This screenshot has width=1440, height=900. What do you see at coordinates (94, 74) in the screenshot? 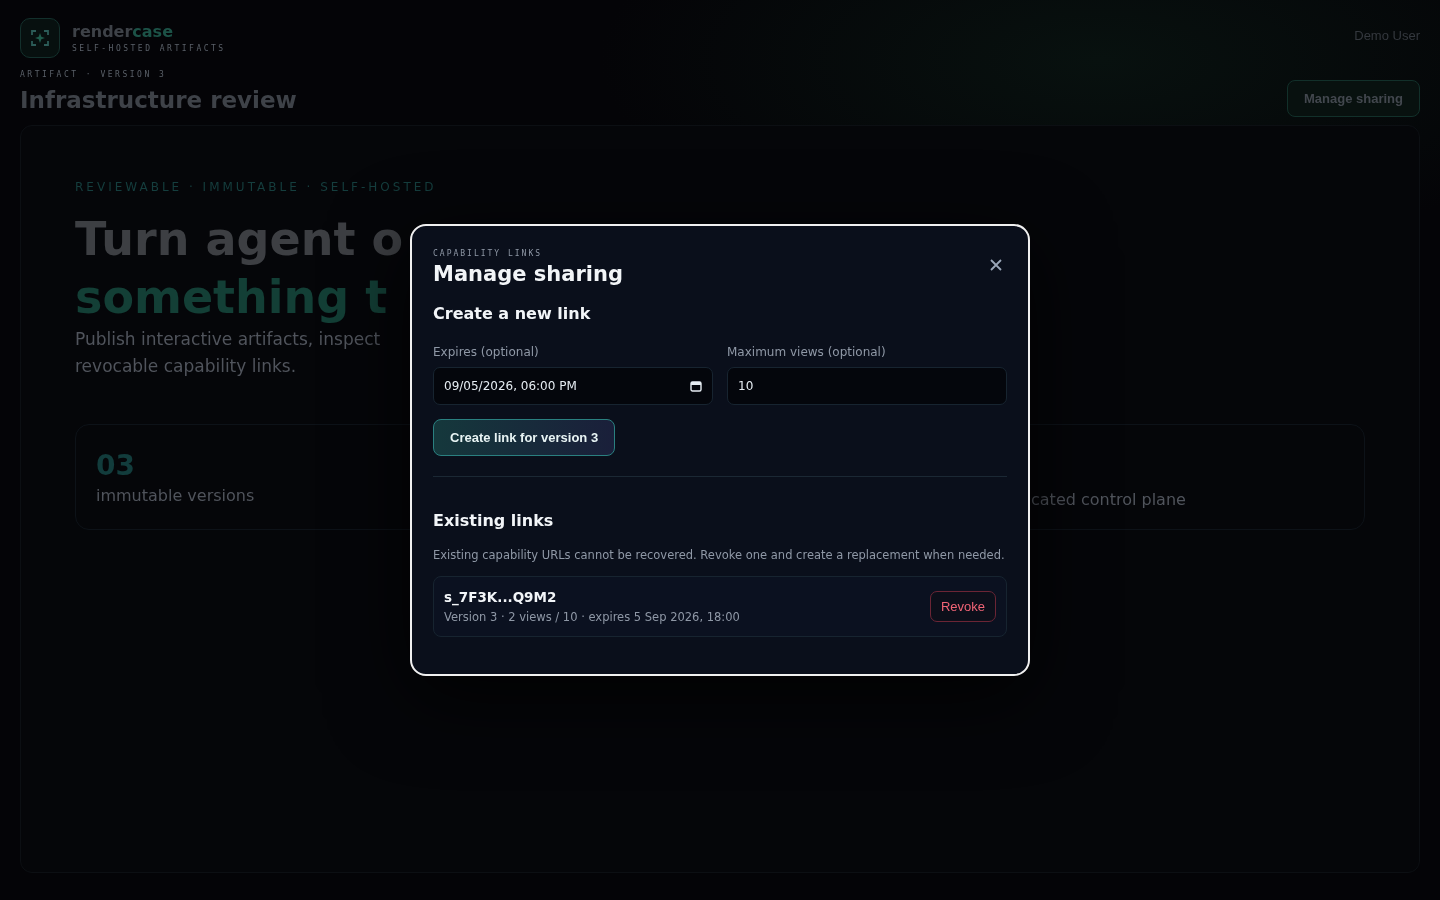
I see `breadcrumb: ARTIFACT · VERSION 3` at bounding box center [94, 74].